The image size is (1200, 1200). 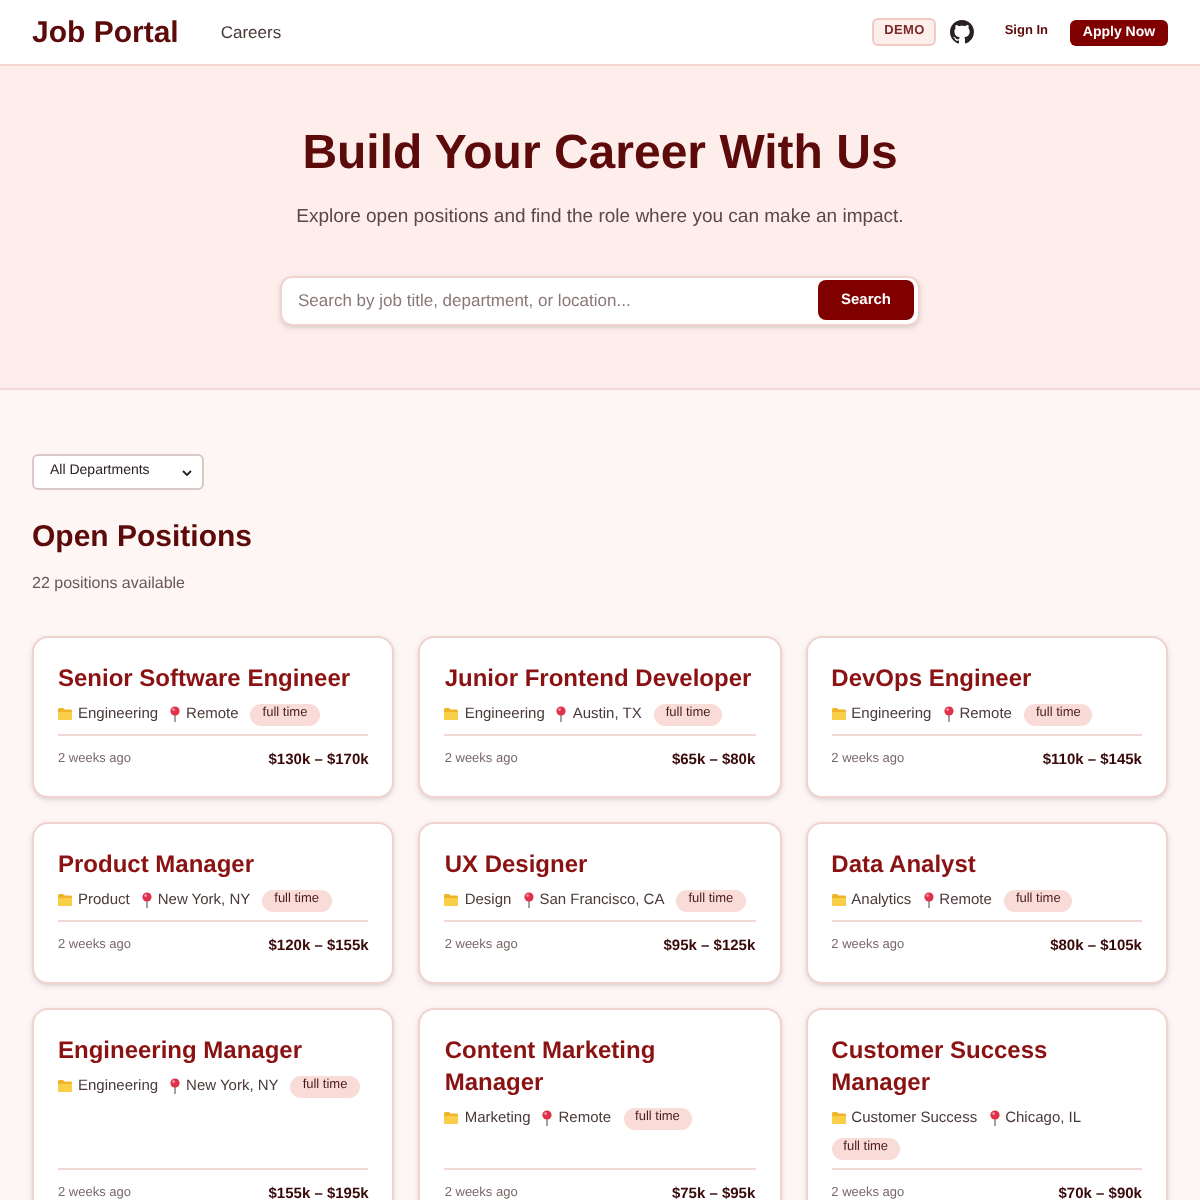 What do you see at coordinates (187, 472) in the screenshot?
I see `chevron-down-icon` at bounding box center [187, 472].